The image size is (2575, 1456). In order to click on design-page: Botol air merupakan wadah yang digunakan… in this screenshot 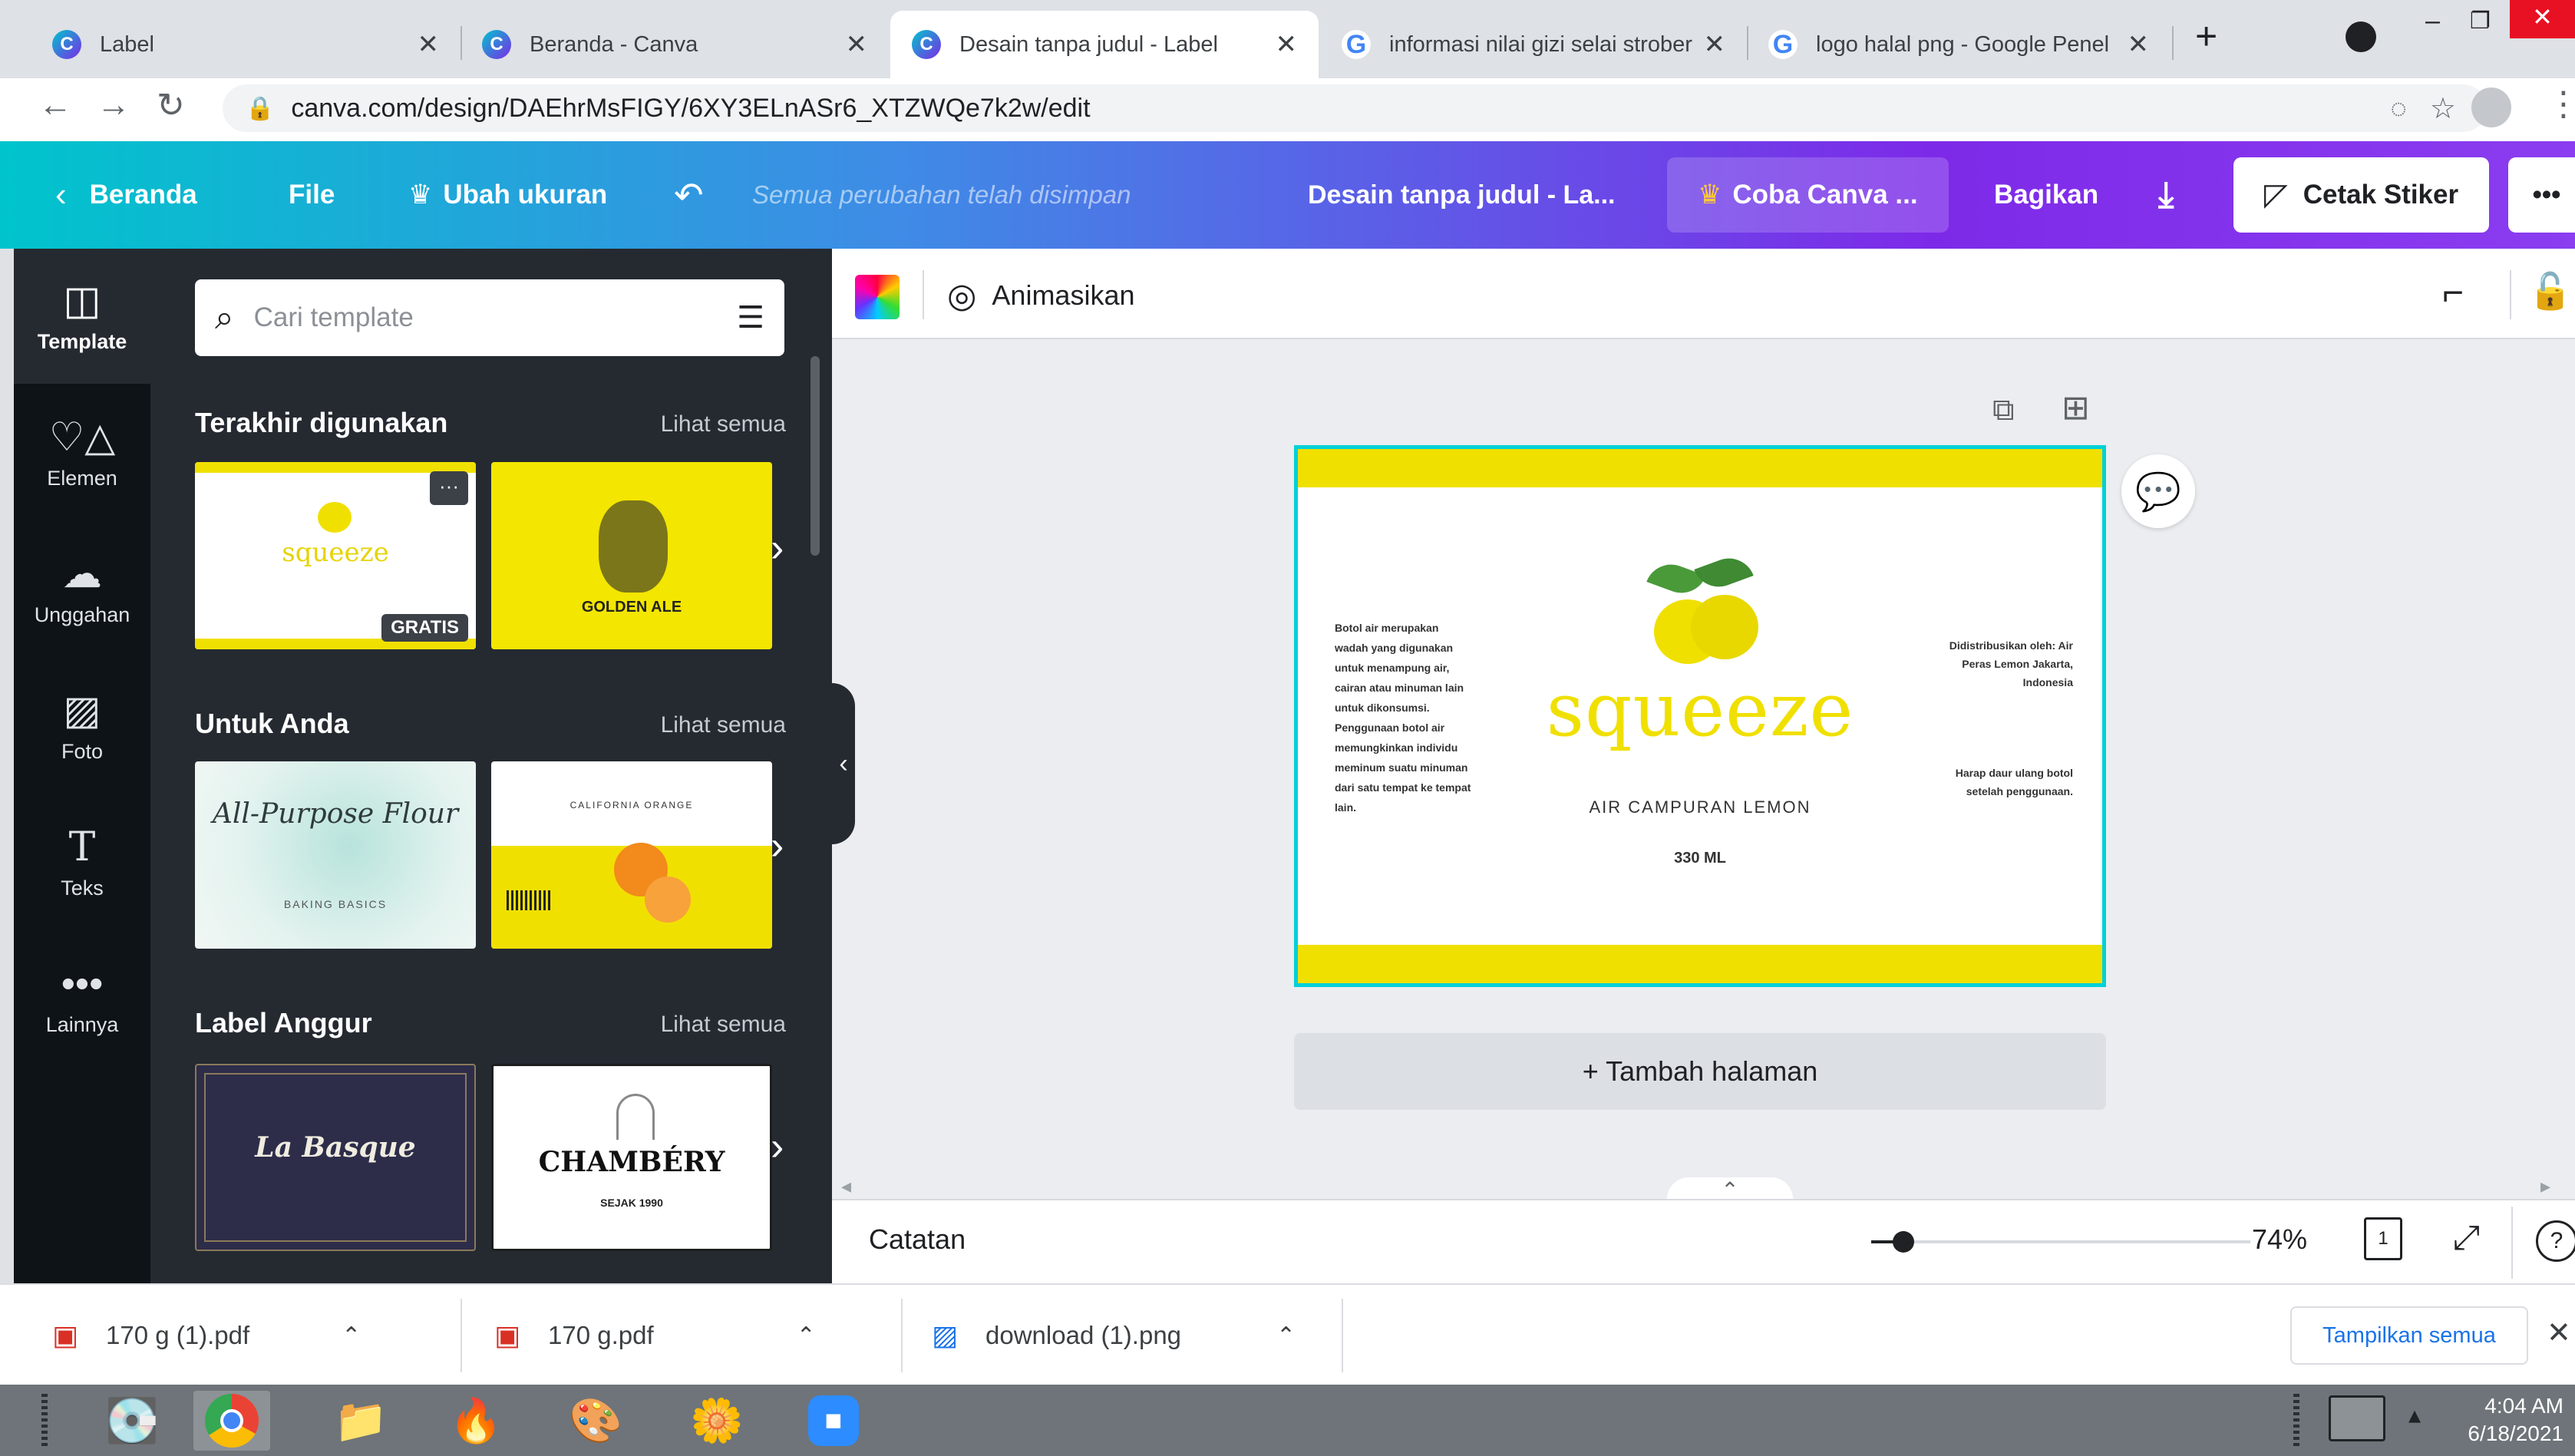, I will do `click(1700, 716)`.